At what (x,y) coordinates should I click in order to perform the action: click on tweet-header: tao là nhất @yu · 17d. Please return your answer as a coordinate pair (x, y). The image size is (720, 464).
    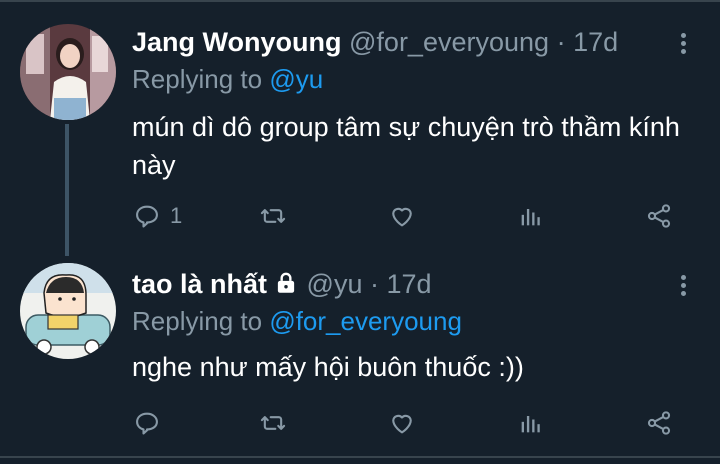
    Looking at the image, I should click on (282, 285).